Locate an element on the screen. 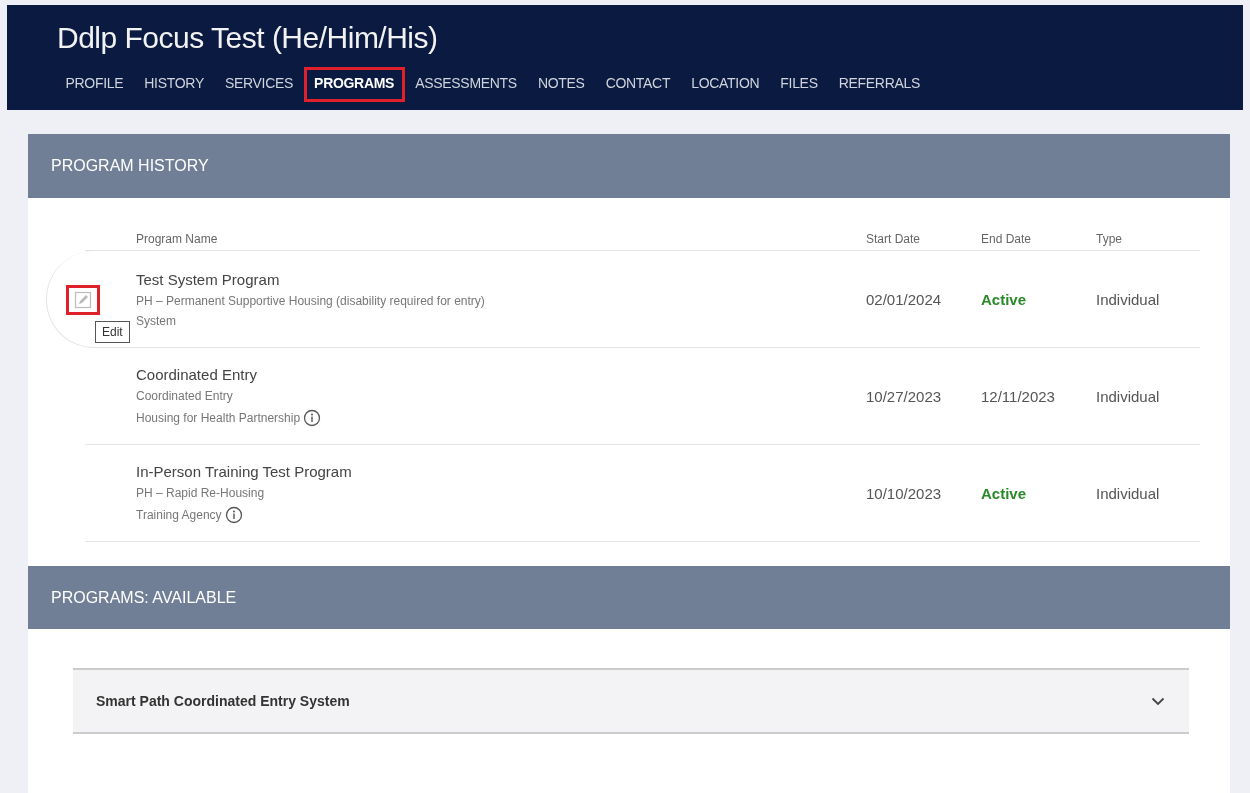 Image resolution: width=1250 pixels, height=793 pixels. edit-button is located at coordinates (83, 300).